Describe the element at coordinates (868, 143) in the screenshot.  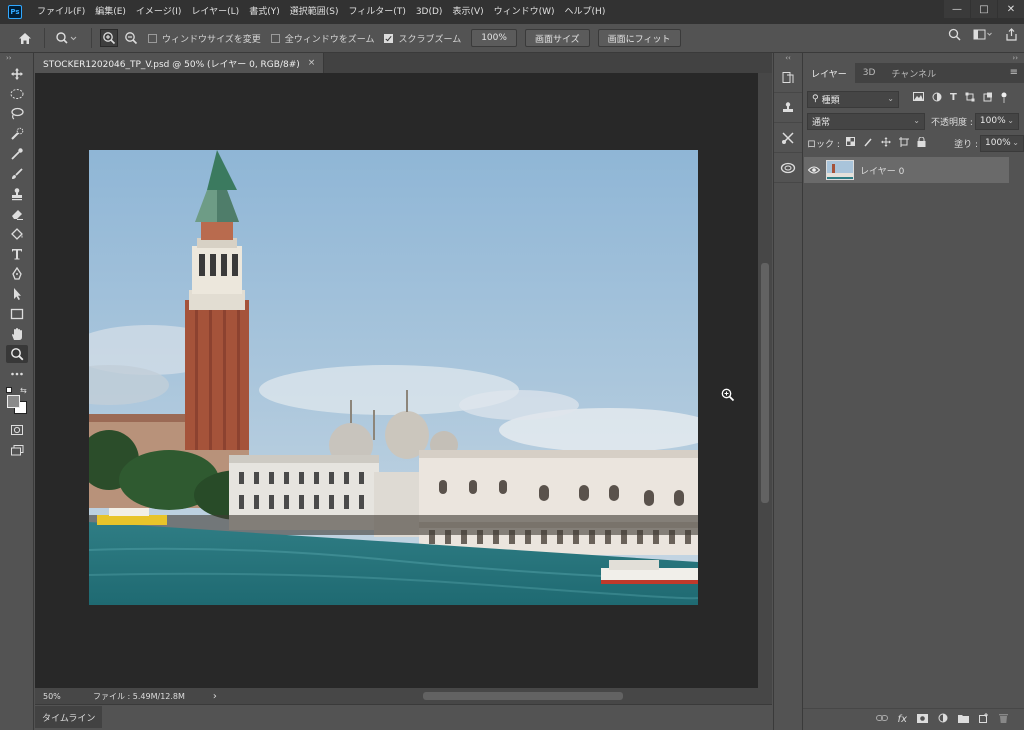
I see `lock-pixels-icon` at that location.